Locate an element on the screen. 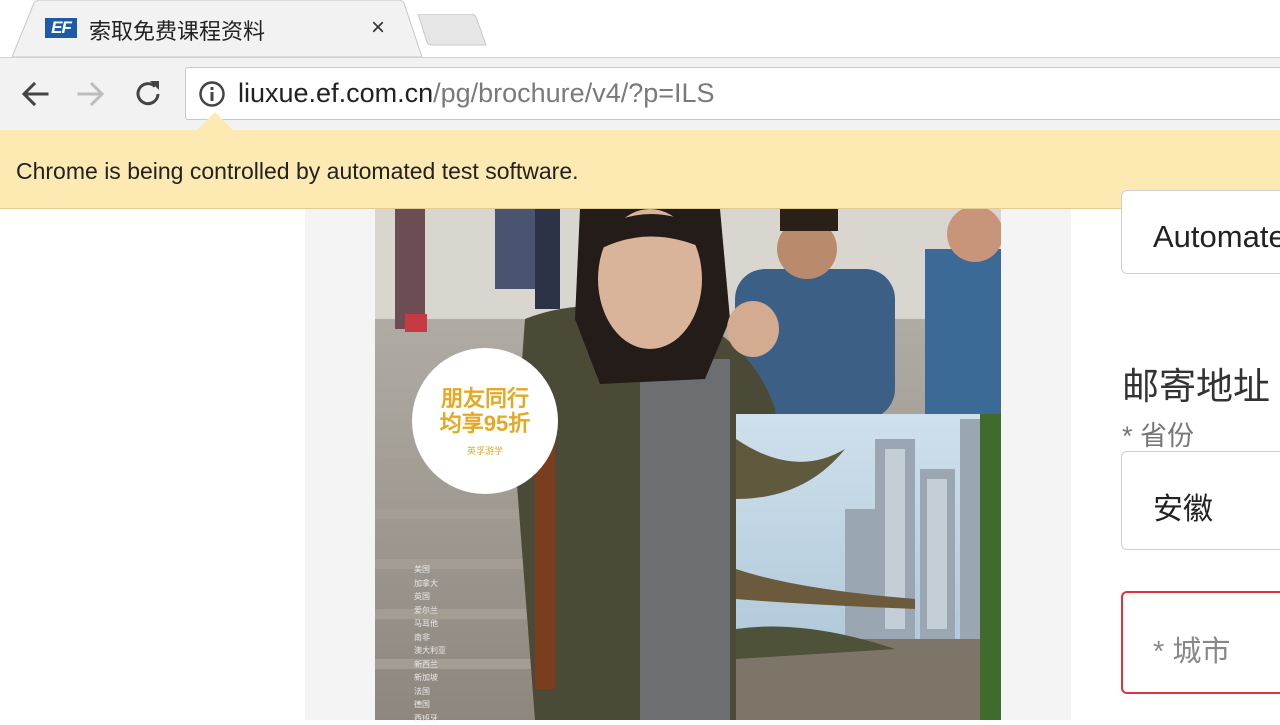 The width and height of the screenshot is (1280, 725). city-input-placeholder: * 城市 is located at coordinates (1191, 649).